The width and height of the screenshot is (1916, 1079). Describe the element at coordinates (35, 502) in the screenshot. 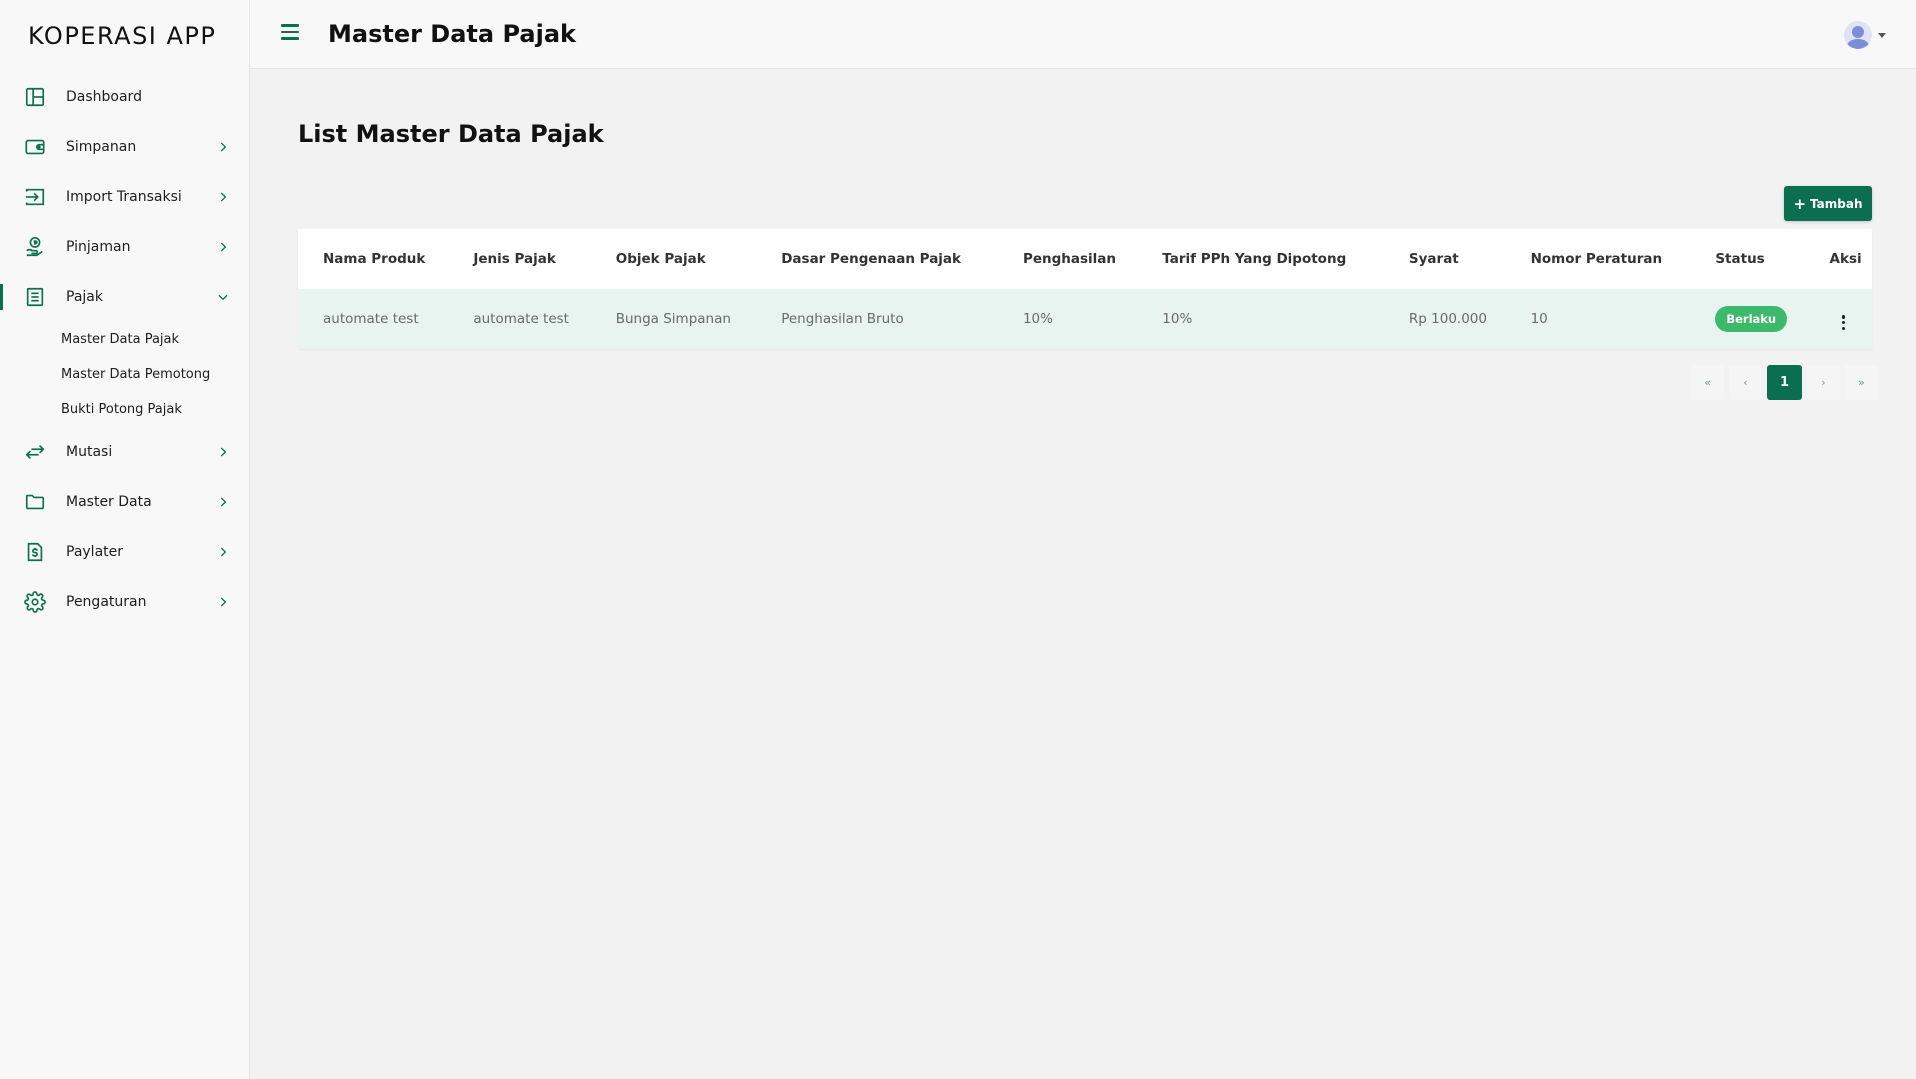

I see `folder-icon` at that location.